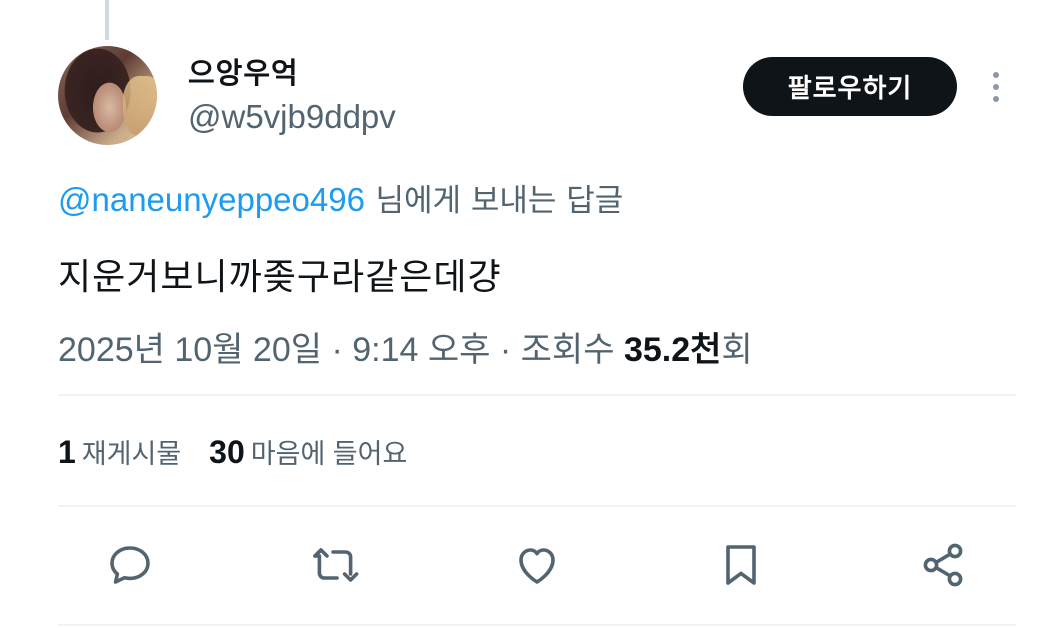 Image resolution: width=1041 pixels, height=628 pixels. What do you see at coordinates (499, 201) in the screenshot?
I see `reply-context-suffix: 님에게 보내는 답글` at bounding box center [499, 201].